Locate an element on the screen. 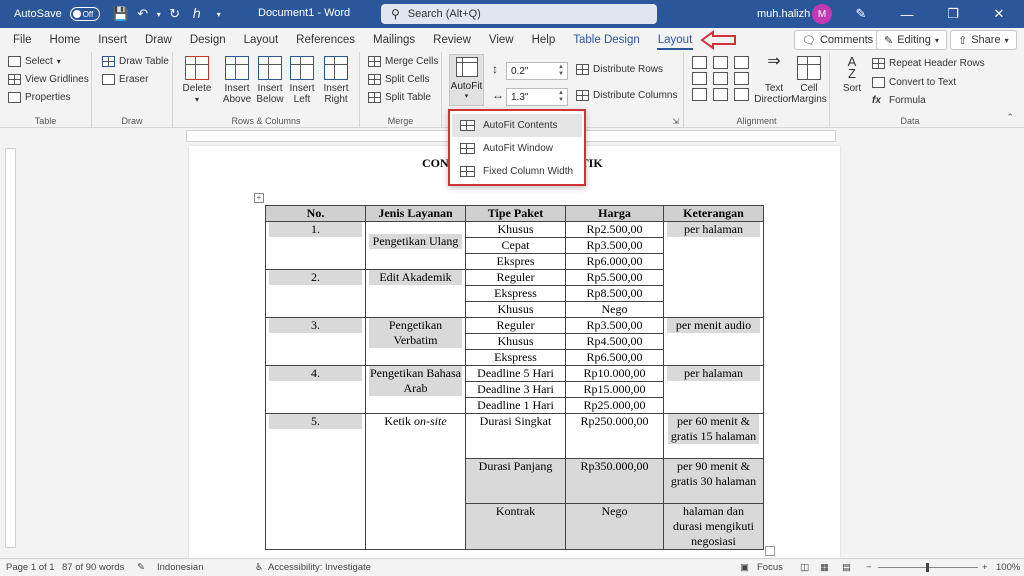 The width and height of the screenshot is (1024, 576). zoom-out-icon: − is located at coordinates (869, 567).